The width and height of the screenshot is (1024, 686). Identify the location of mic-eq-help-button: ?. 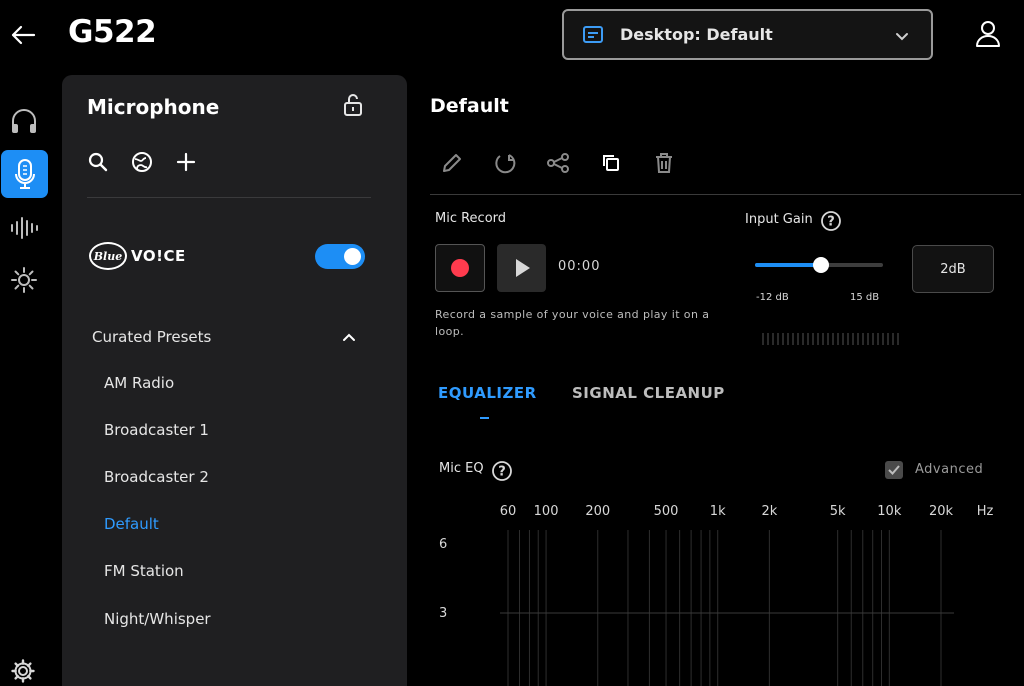
(502, 471).